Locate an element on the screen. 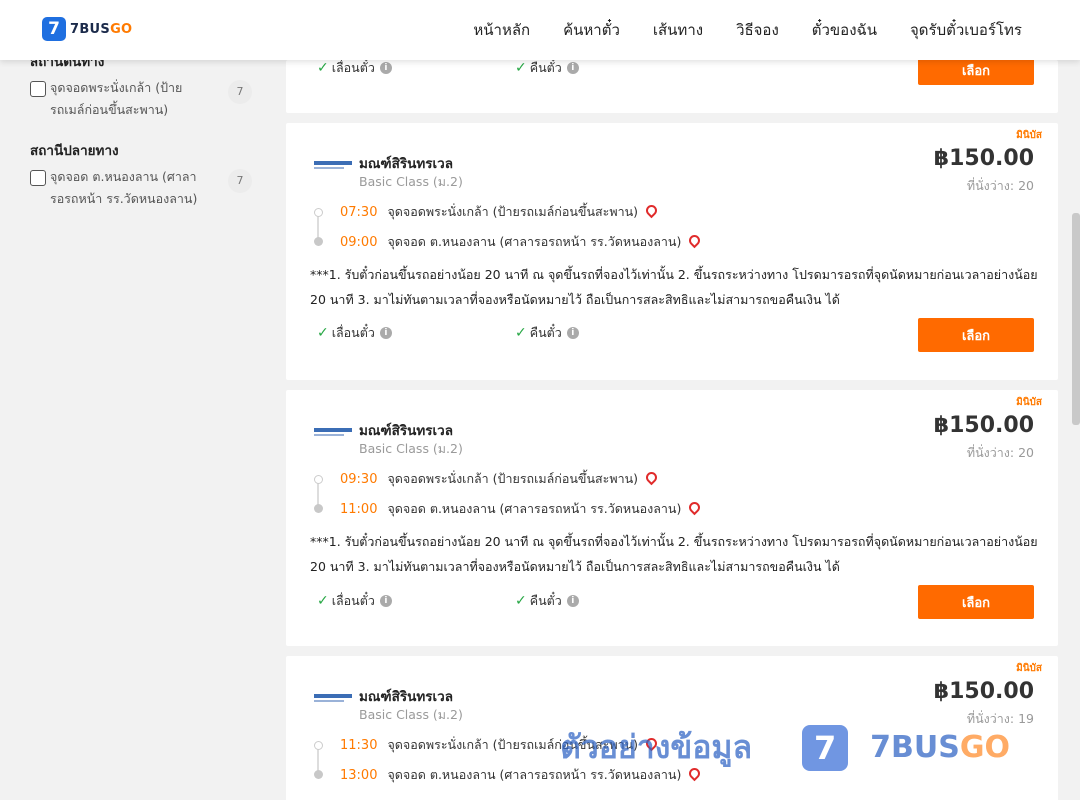 The image size is (1080, 800). logo-mark-icon: 7 is located at coordinates (54, 29).